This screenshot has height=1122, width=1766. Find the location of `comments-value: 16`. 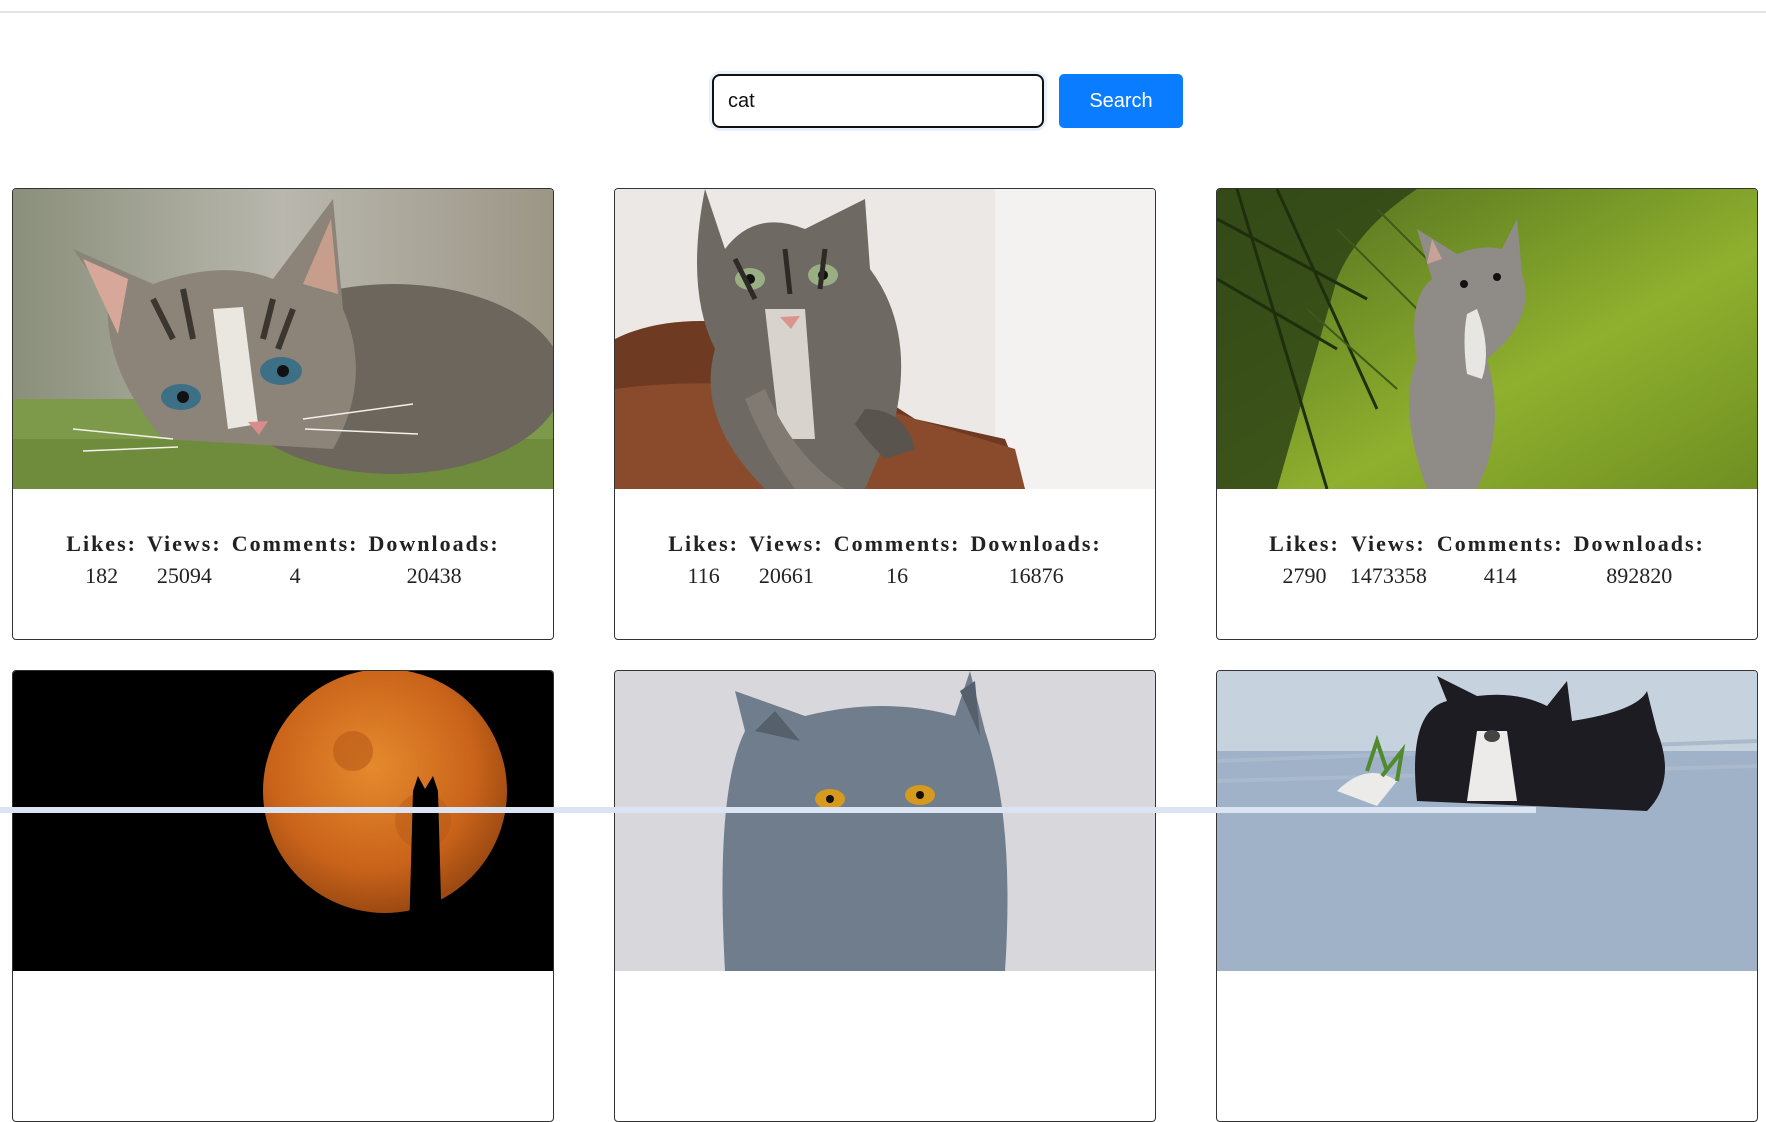

comments-value: 16 is located at coordinates (897, 575).